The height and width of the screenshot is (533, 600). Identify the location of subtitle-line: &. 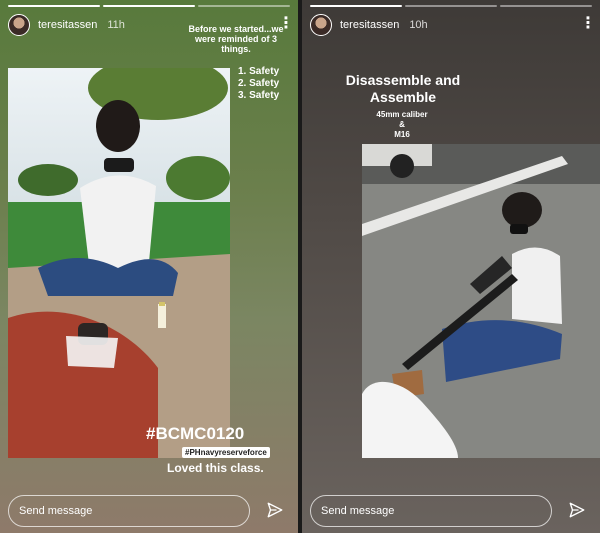
(402, 124).